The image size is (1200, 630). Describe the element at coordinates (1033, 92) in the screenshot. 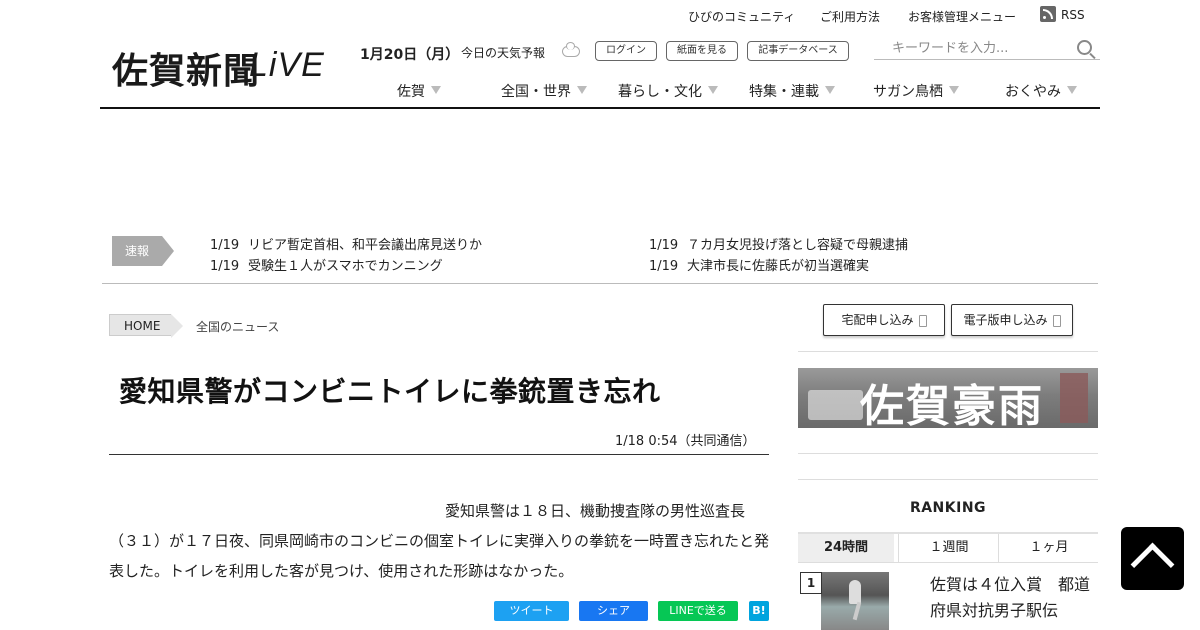

I see `nav-label: おくやみ` at that location.